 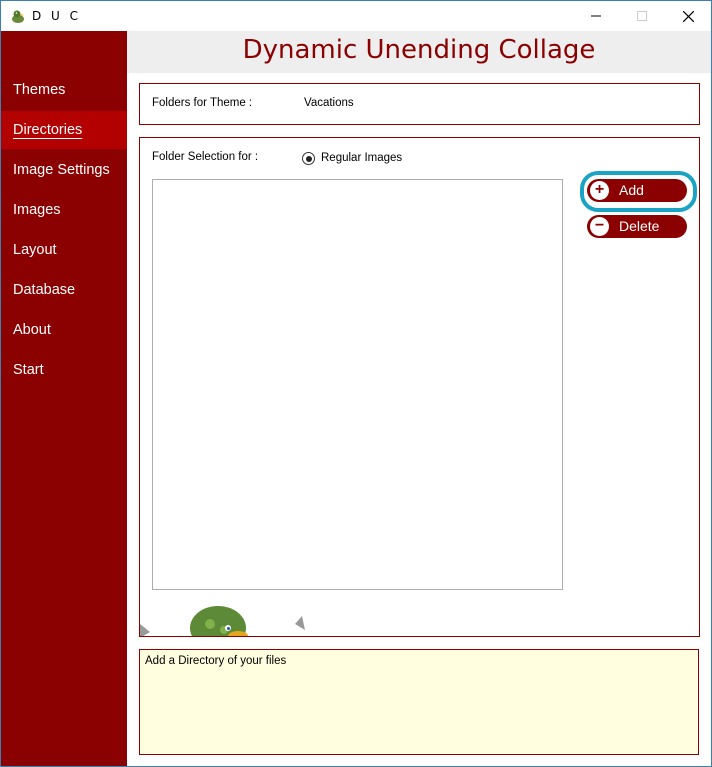 What do you see at coordinates (202, 103) in the screenshot?
I see `theme-label: Folders for Theme :` at bounding box center [202, 103].